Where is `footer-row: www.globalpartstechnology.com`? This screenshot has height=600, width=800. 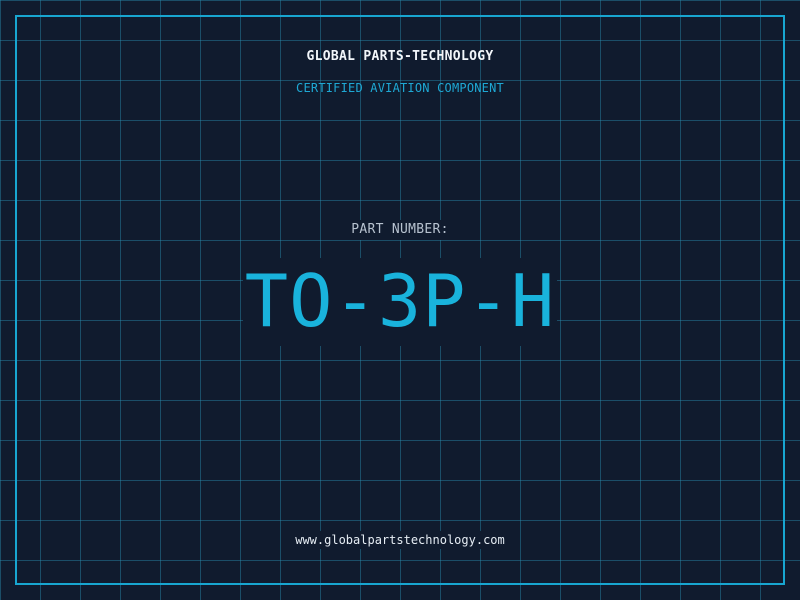
footer-row: www.globalpartstechnology.com is located at coordinates (400, 539).